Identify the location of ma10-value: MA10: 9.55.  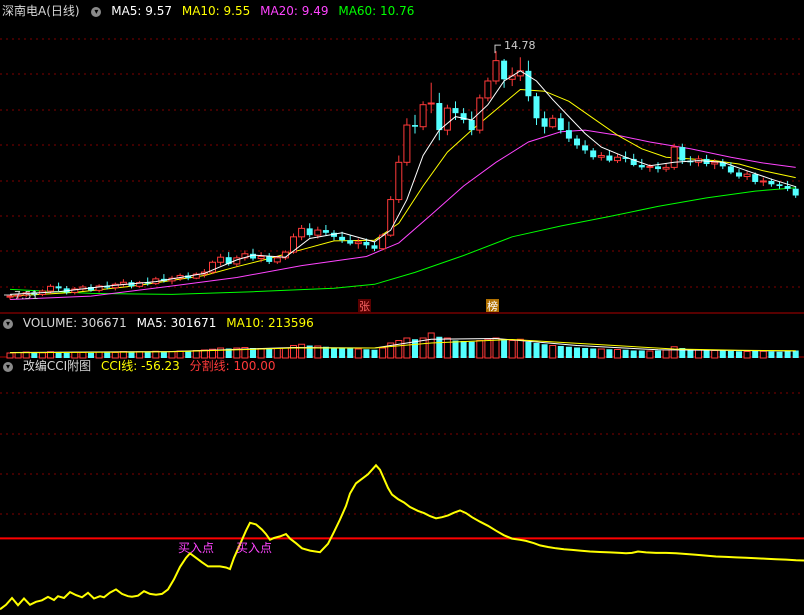
(216, 11).